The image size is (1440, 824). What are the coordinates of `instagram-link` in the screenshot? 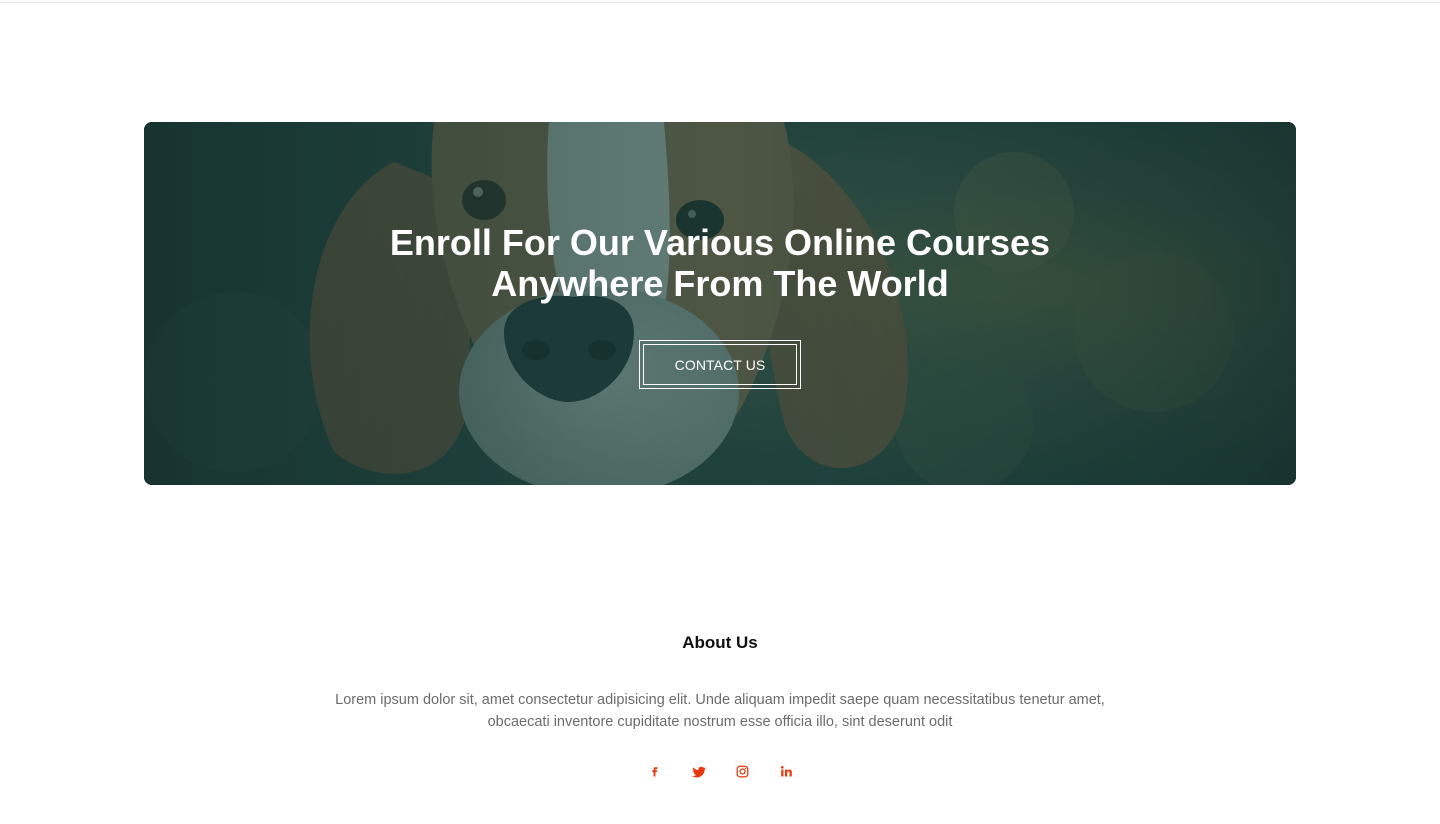 It's located at (742, 771).